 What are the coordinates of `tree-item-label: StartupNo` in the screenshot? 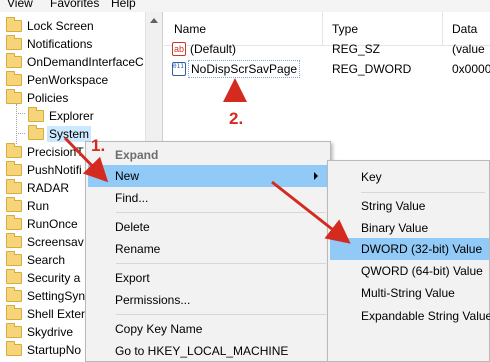 It's located at (54, 350).